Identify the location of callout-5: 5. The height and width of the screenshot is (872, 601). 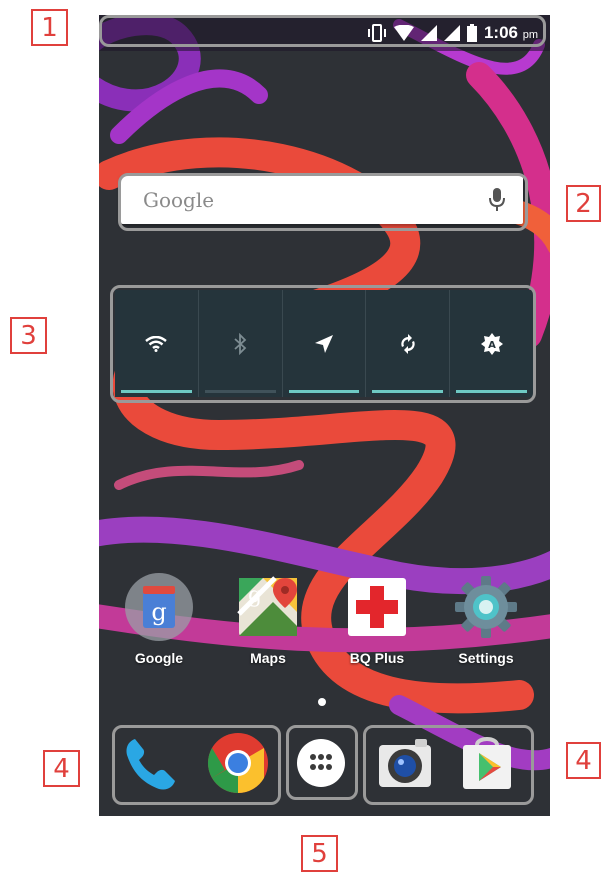
(319, 853).